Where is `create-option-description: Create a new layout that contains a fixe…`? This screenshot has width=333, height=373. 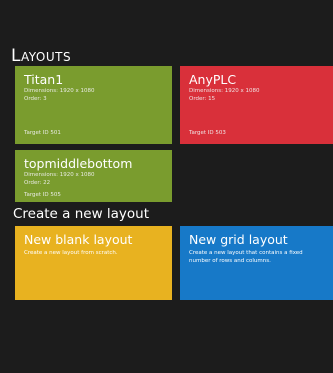
create-option-description: Create a new layout that contains a fixe… is located at coordinates (246, 257).